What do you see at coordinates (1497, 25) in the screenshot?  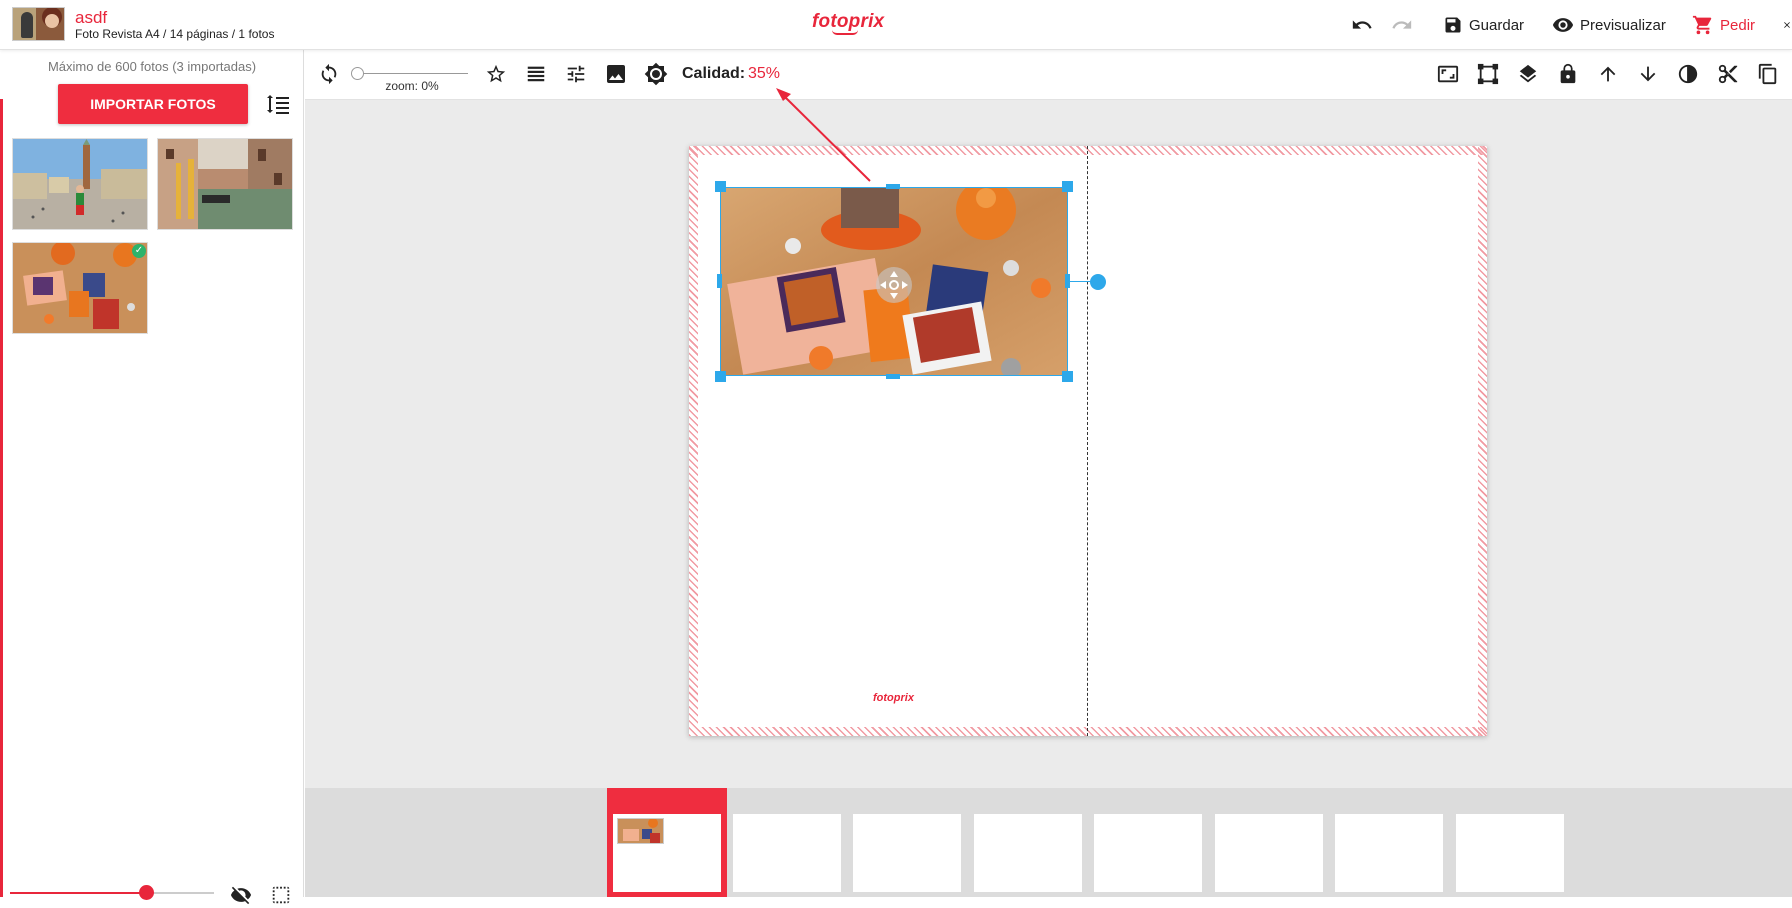 I see `save-label: Guardar` at bounding box center [1497, 25].